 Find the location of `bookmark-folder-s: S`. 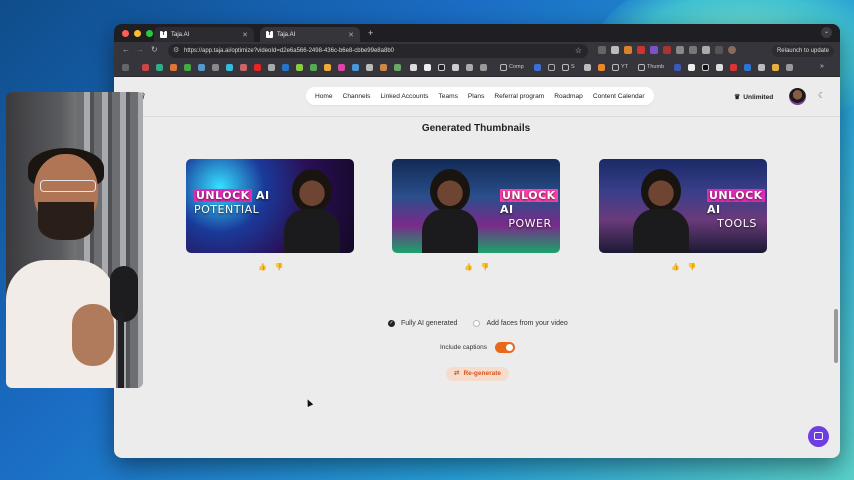

bookmark-folder-s: S is located at coordinates (568, 68).